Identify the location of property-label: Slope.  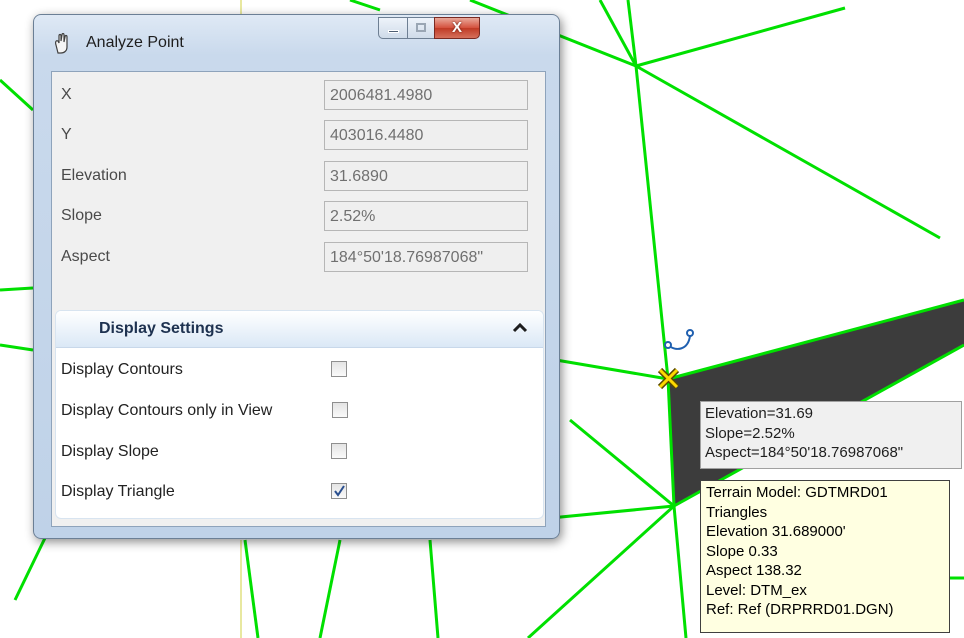
(81, 215).